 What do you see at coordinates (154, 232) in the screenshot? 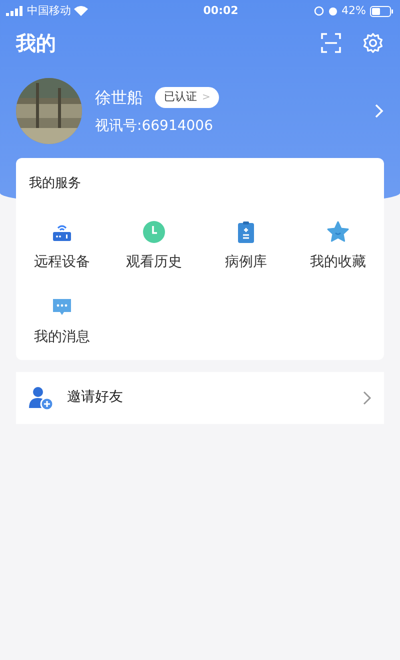
I see `clock-icon` at bounding box center [154, 232].